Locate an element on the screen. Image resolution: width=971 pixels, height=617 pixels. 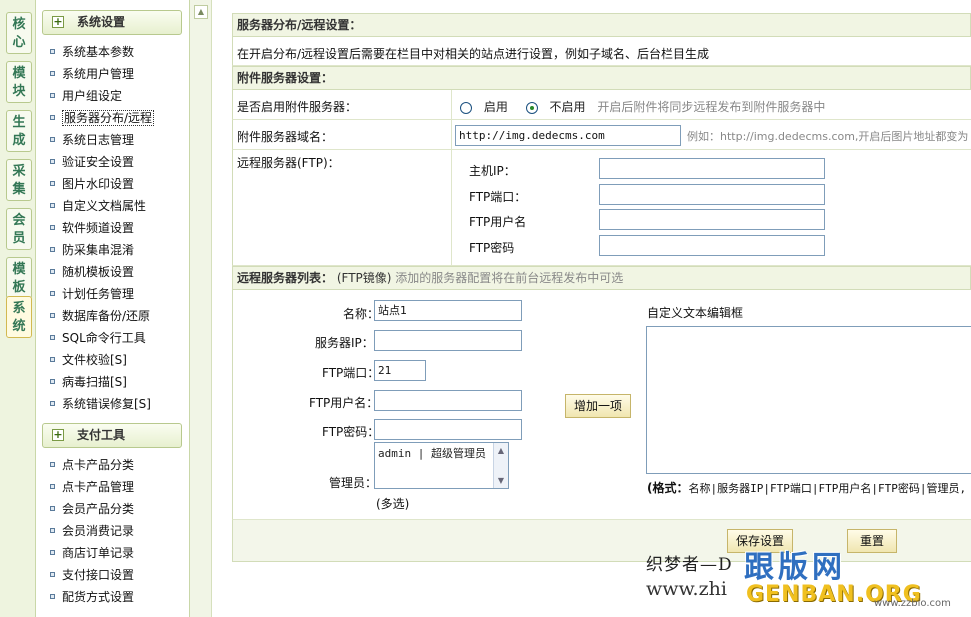
scroll-up-icon: ▲ is located at coordinates (501, 450).